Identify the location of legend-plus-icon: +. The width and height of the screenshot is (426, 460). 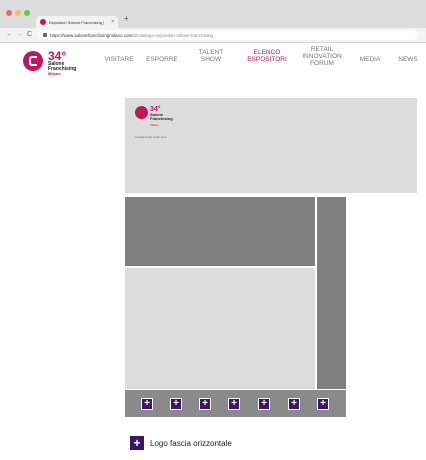
(137, 443).